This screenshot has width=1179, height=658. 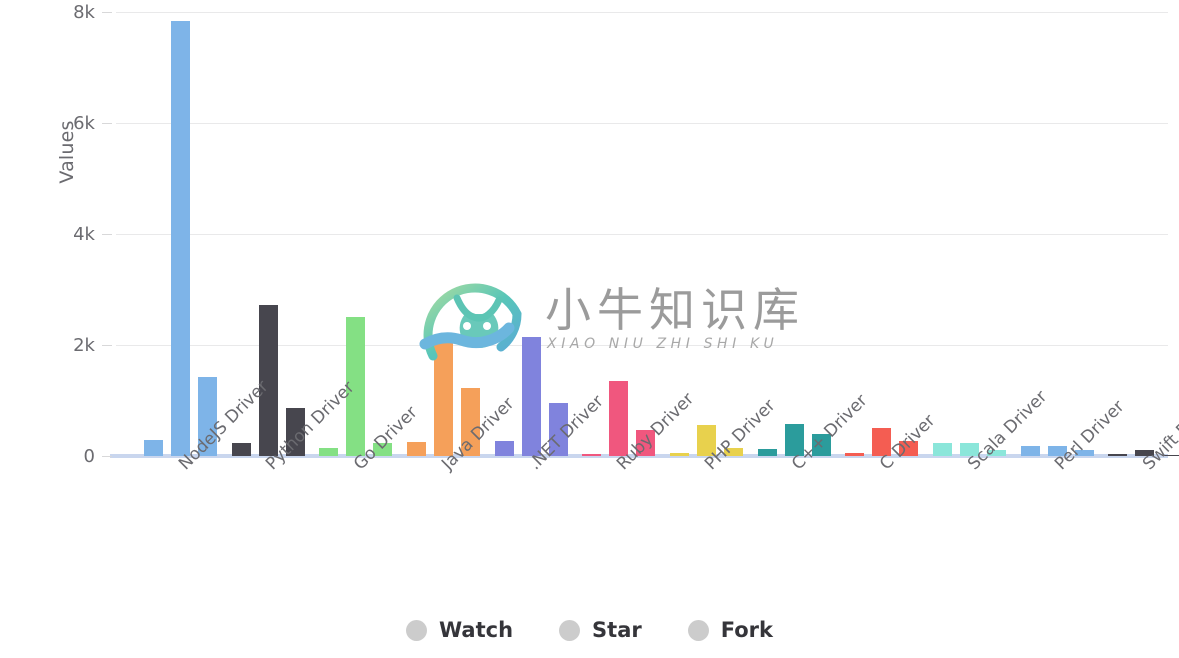 I want to click on legend-item: Star, so click(x=600, y=630).